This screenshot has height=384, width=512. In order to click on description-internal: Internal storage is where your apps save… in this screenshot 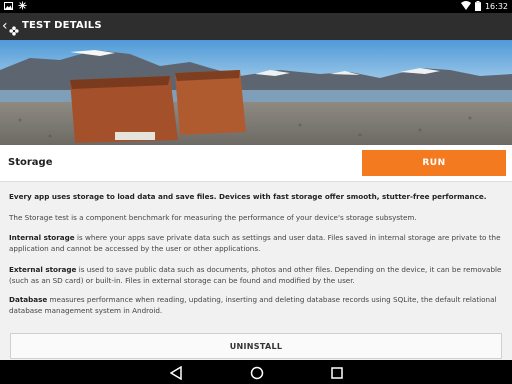, I will do `click(256, 243)`.